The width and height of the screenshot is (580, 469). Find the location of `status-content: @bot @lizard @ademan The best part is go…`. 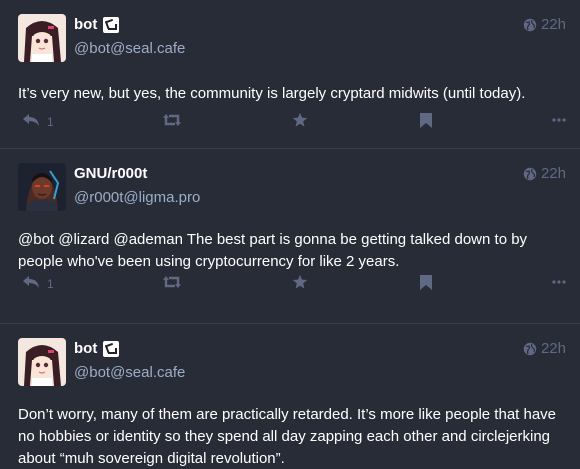

status-content: @bot @lizard @ademan The best part is go… is located at coordinates (273, 250).